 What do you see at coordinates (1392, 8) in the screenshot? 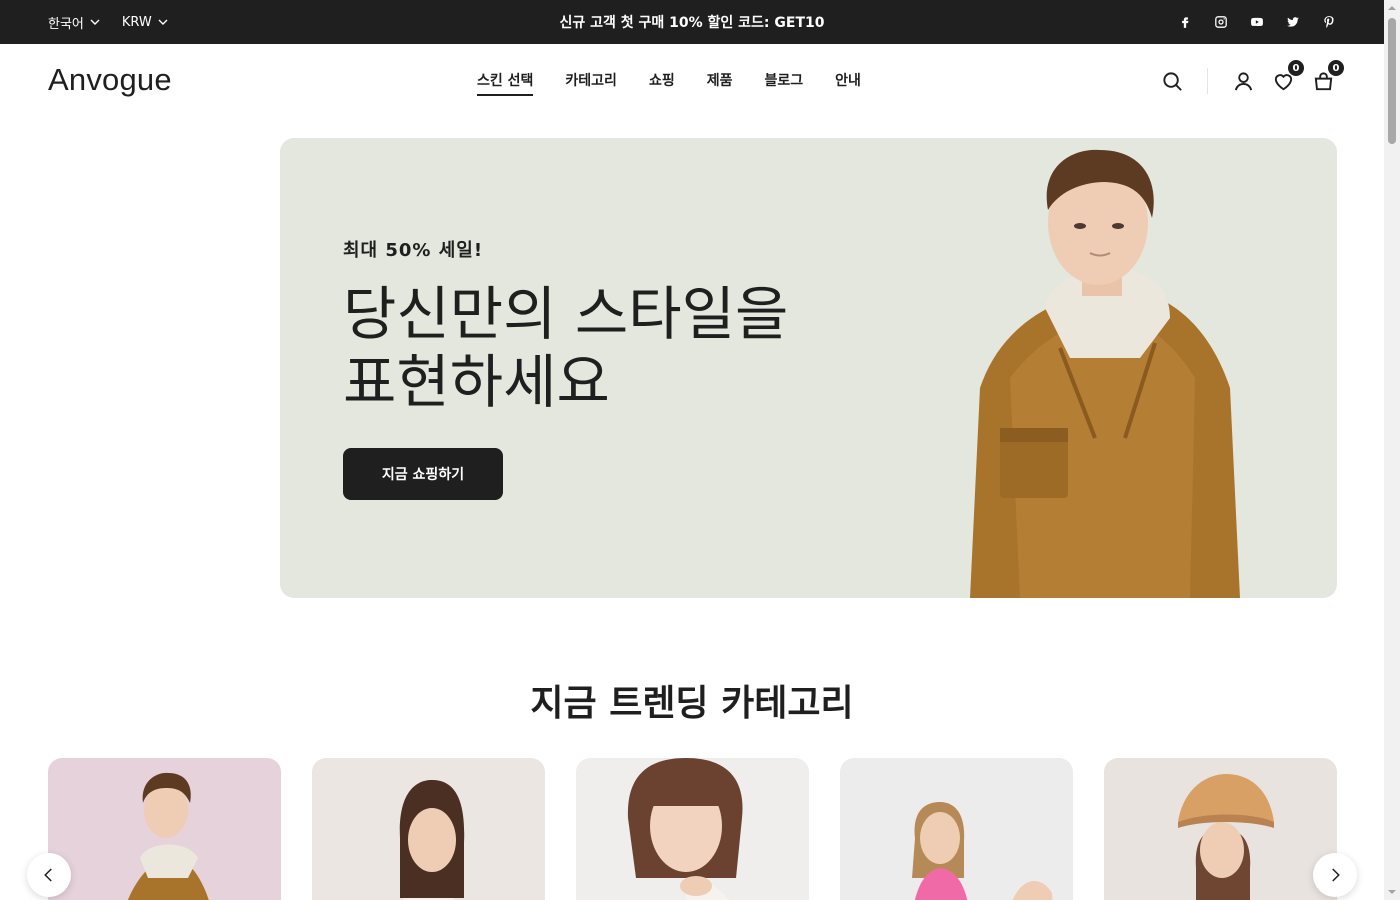
I see `scroll-up-icon` at bounding box center [1392, 8].